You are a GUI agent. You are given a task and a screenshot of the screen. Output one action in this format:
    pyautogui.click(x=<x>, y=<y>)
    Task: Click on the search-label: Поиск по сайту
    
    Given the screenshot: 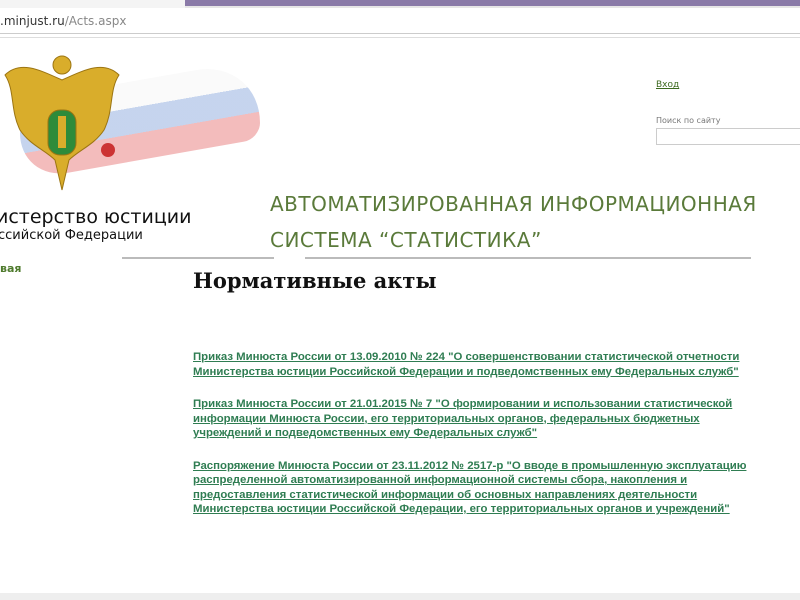 What is the action you would take?
    pyautogui.click(x=688, y=120)
    